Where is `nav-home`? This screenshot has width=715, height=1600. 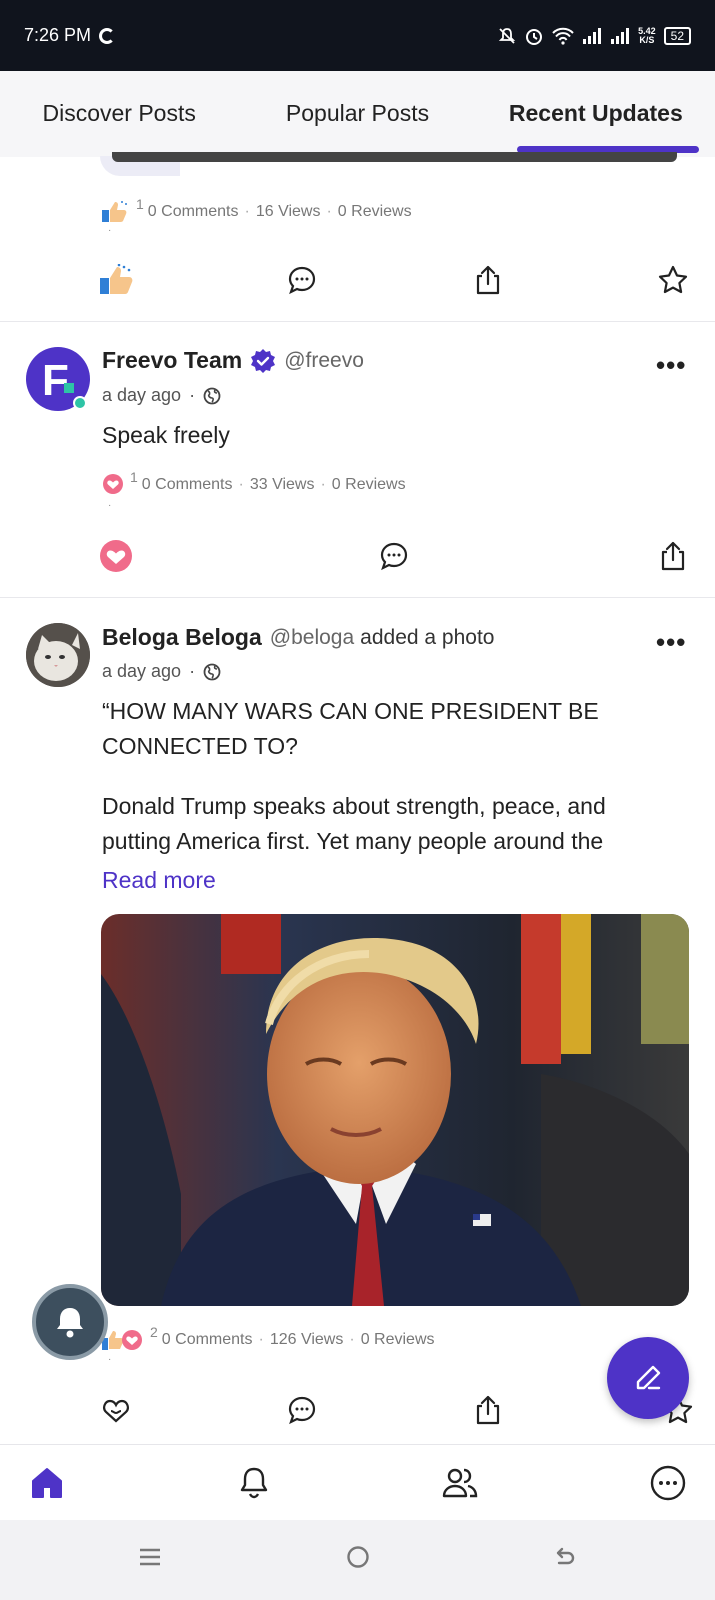 nav-home is located at coordinates (47, 1483).